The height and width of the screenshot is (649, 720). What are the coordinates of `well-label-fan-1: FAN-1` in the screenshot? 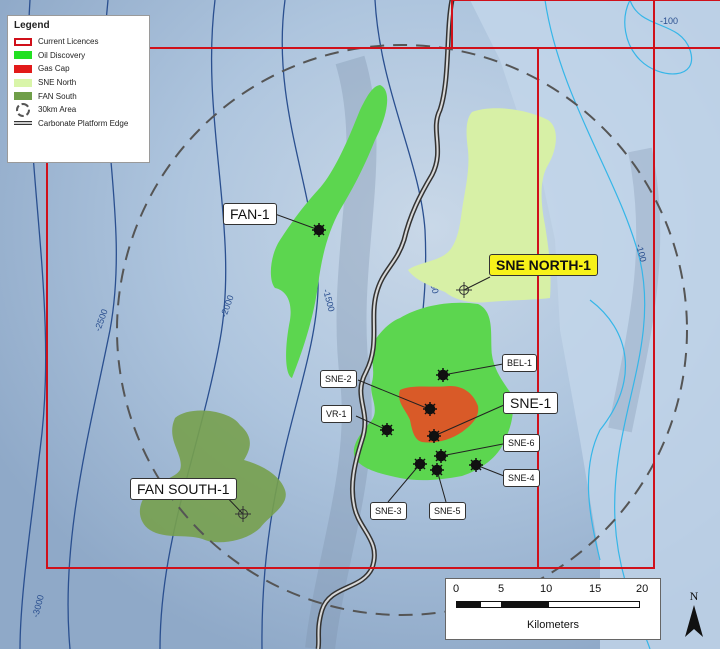 It's located at (250, 214).